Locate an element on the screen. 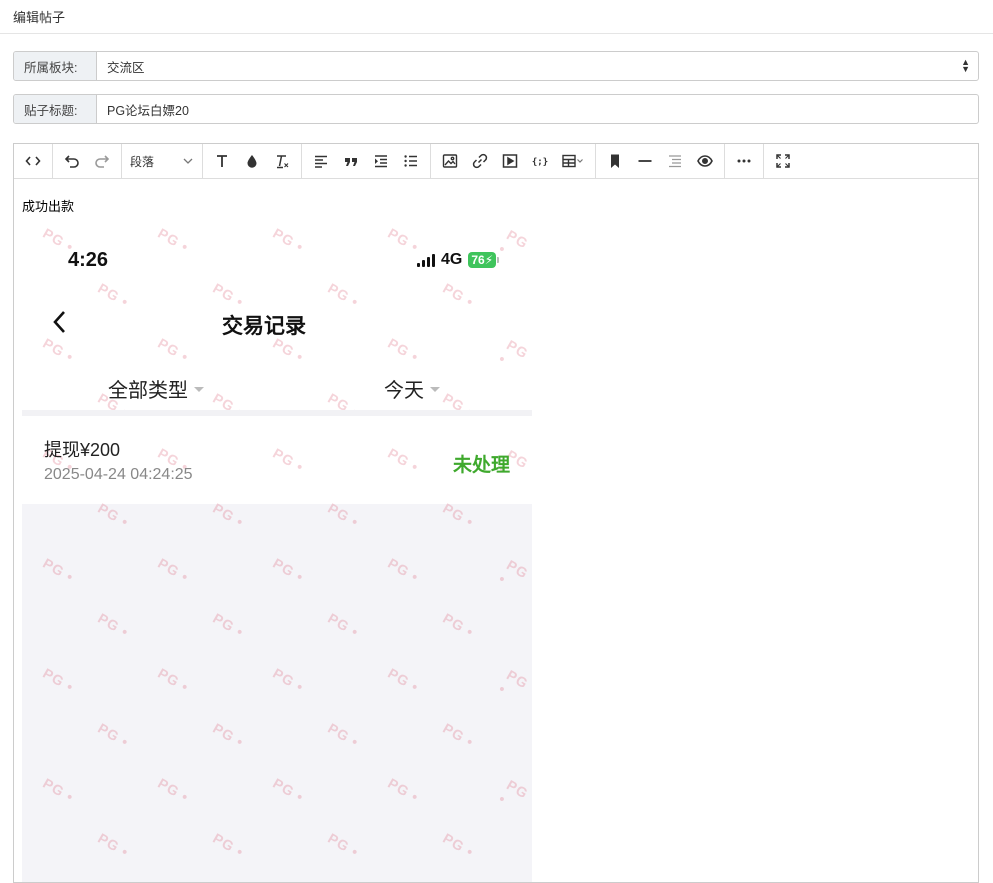 This screenshot has height=883, width=993. status-indicators: 4G 76⚡ is located at coordinates (458, 260).